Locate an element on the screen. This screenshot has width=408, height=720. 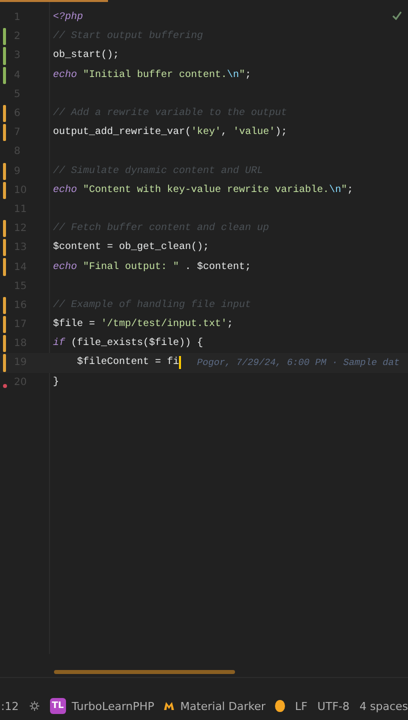
code-line: $file = '/tmp/test/input.txt'; is located at coordinates (143, 324).